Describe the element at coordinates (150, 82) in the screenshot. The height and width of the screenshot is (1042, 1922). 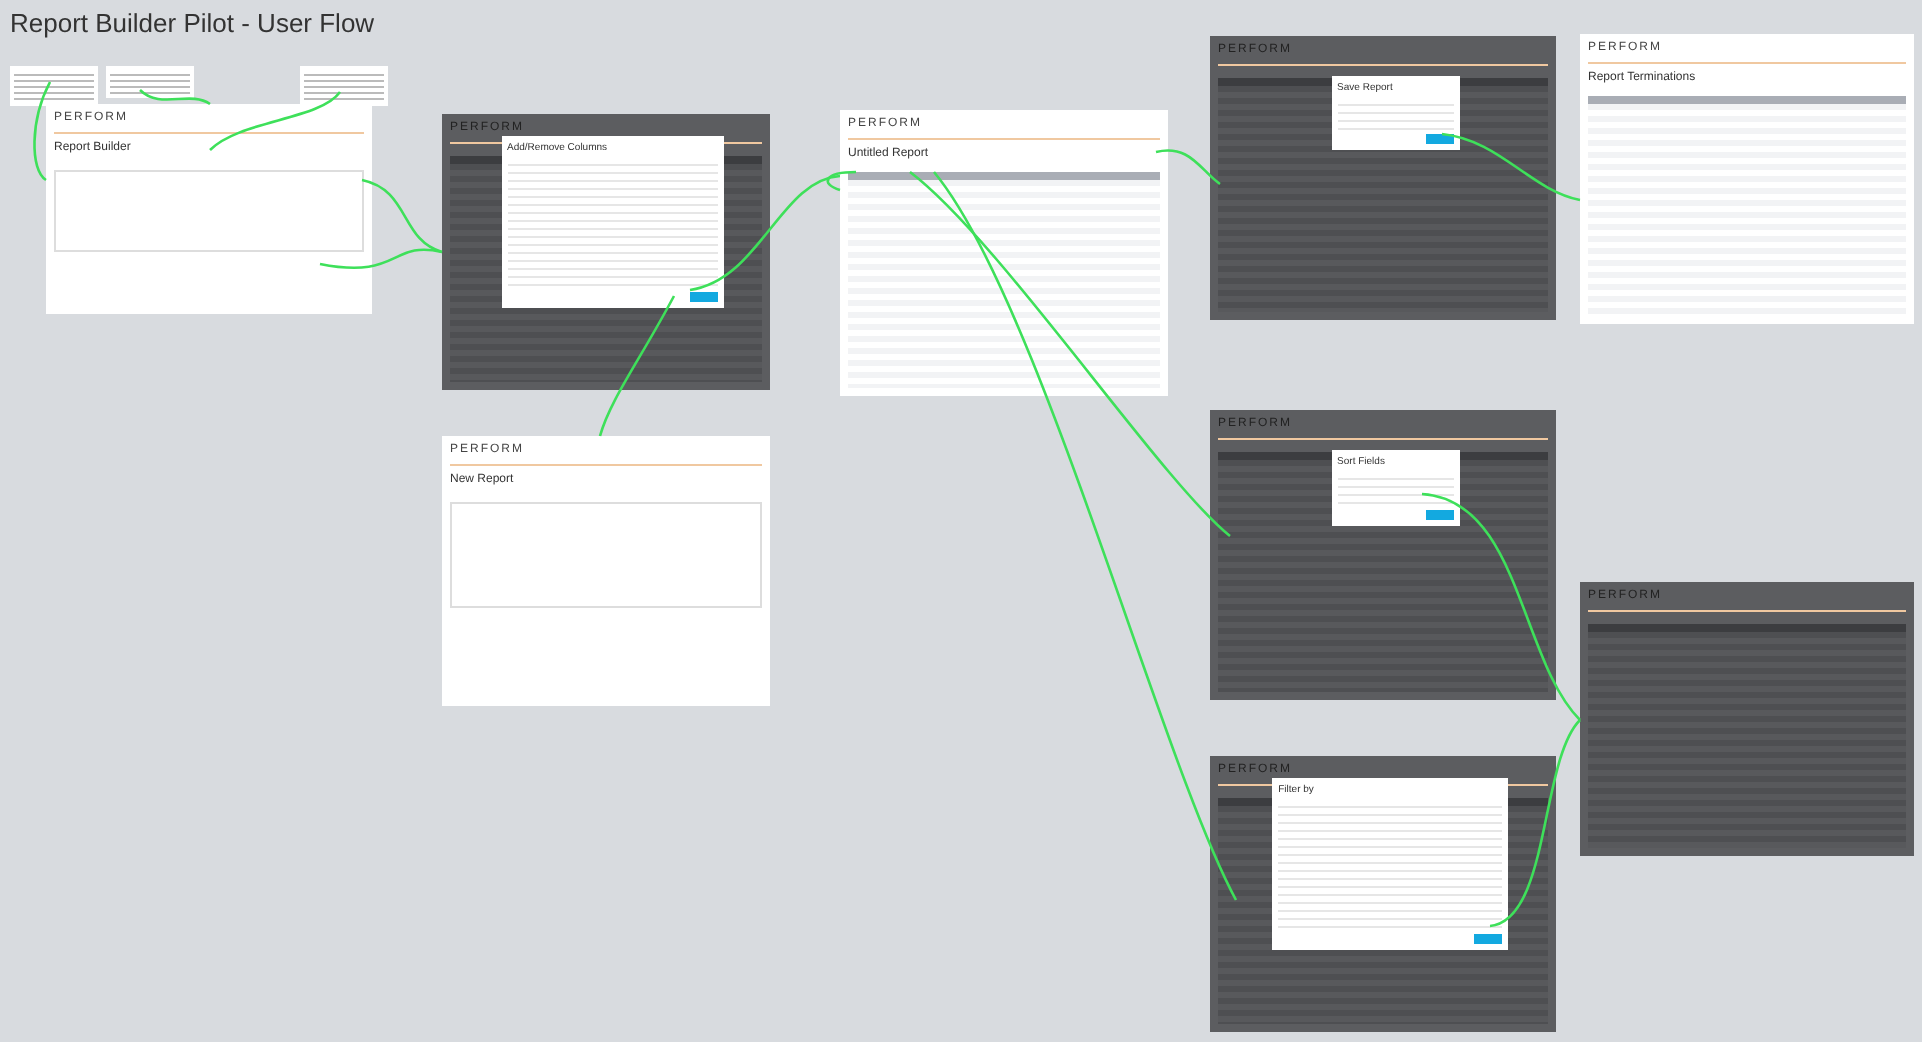
I see `sticky-note` at that location.